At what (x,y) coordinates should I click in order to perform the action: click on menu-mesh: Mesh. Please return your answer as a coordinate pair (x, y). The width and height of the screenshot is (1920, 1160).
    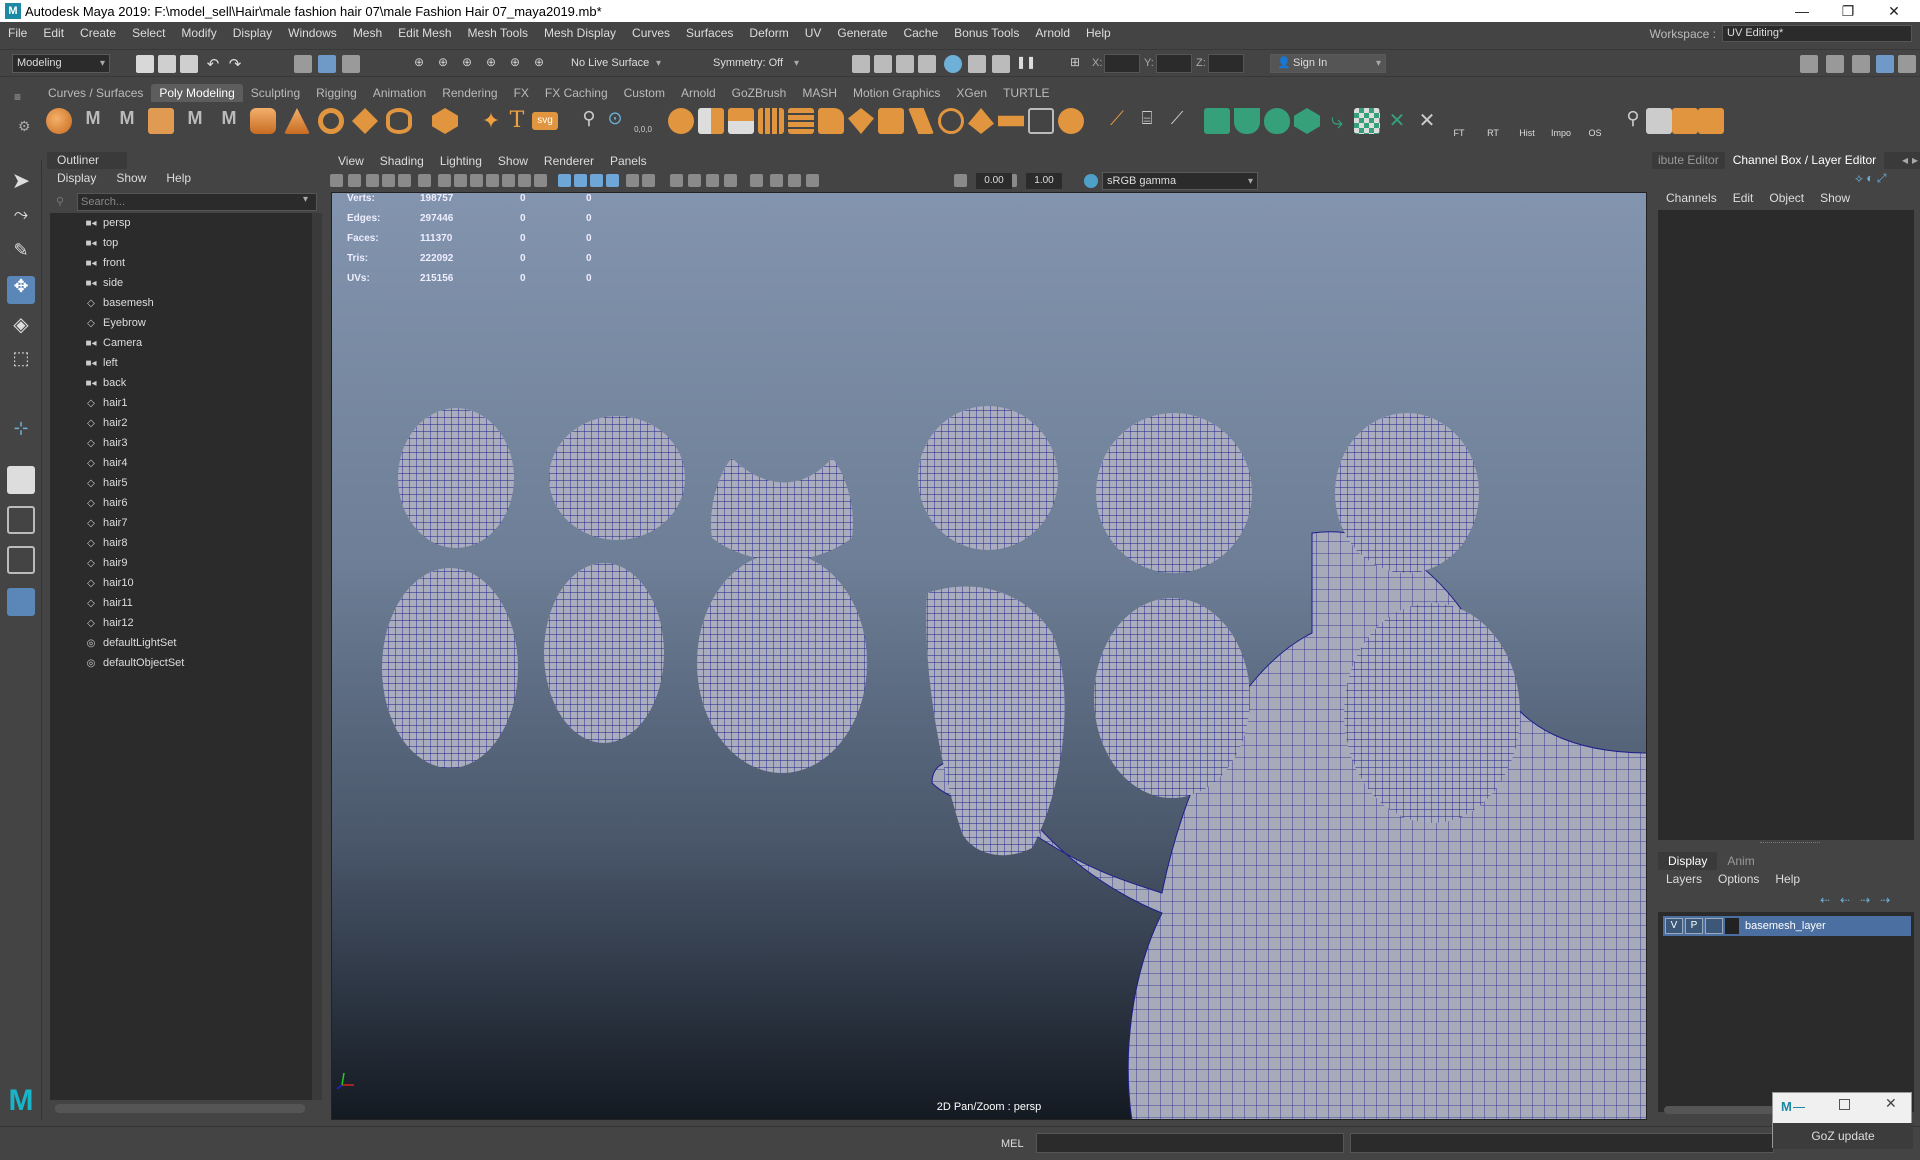
    Looking at the image, I should click on (367, 33).